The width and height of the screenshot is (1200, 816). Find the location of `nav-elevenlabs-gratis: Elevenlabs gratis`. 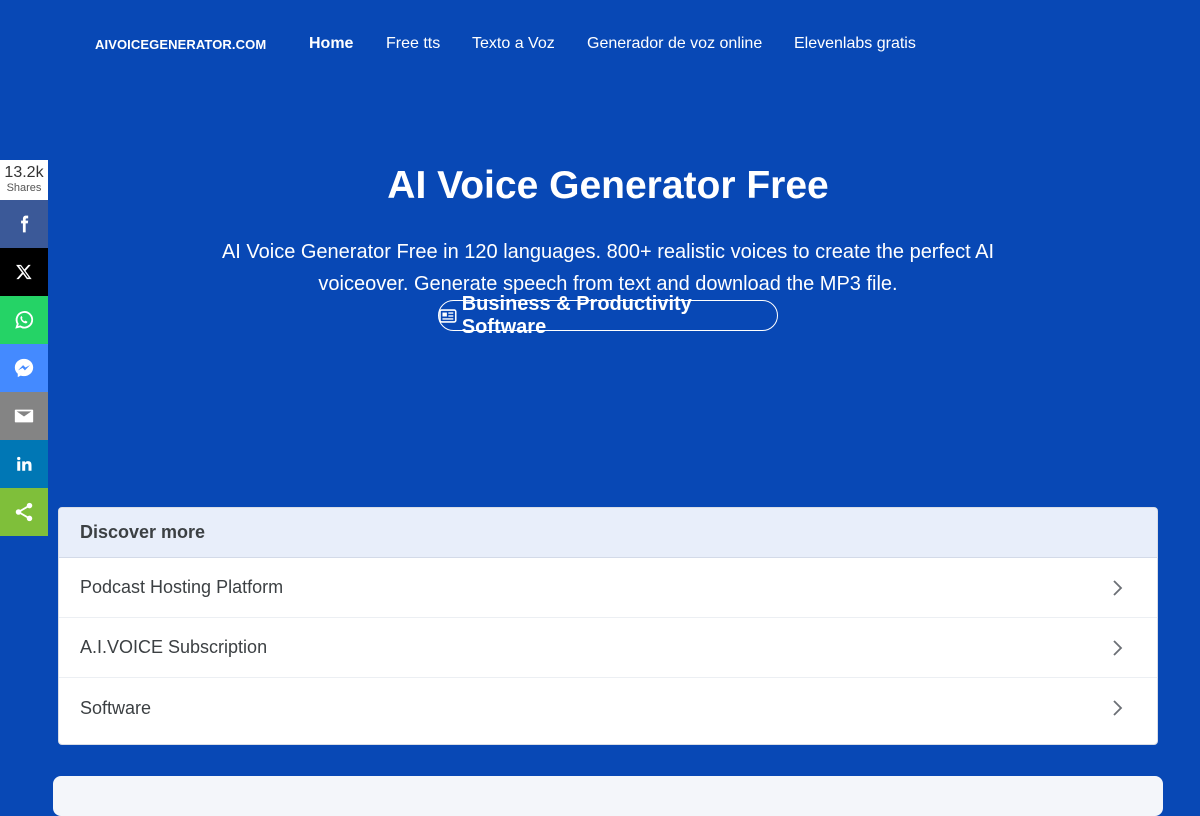

nav-elevenlabs-gratis: Elevenlabs gratis is located at coordinates (855, 44).